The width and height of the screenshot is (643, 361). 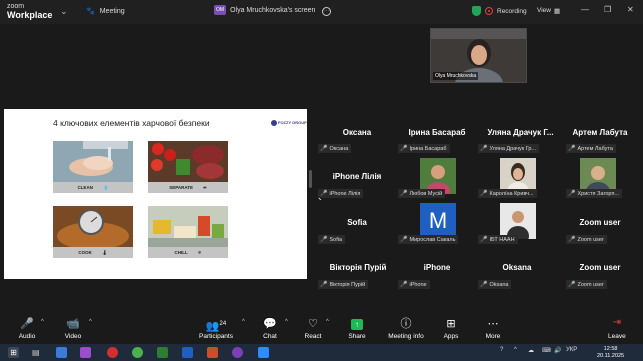 What do you see at coordinates (162, 352) in the screenshot?
I see `excel-icon` at bounding box center [162, 352].